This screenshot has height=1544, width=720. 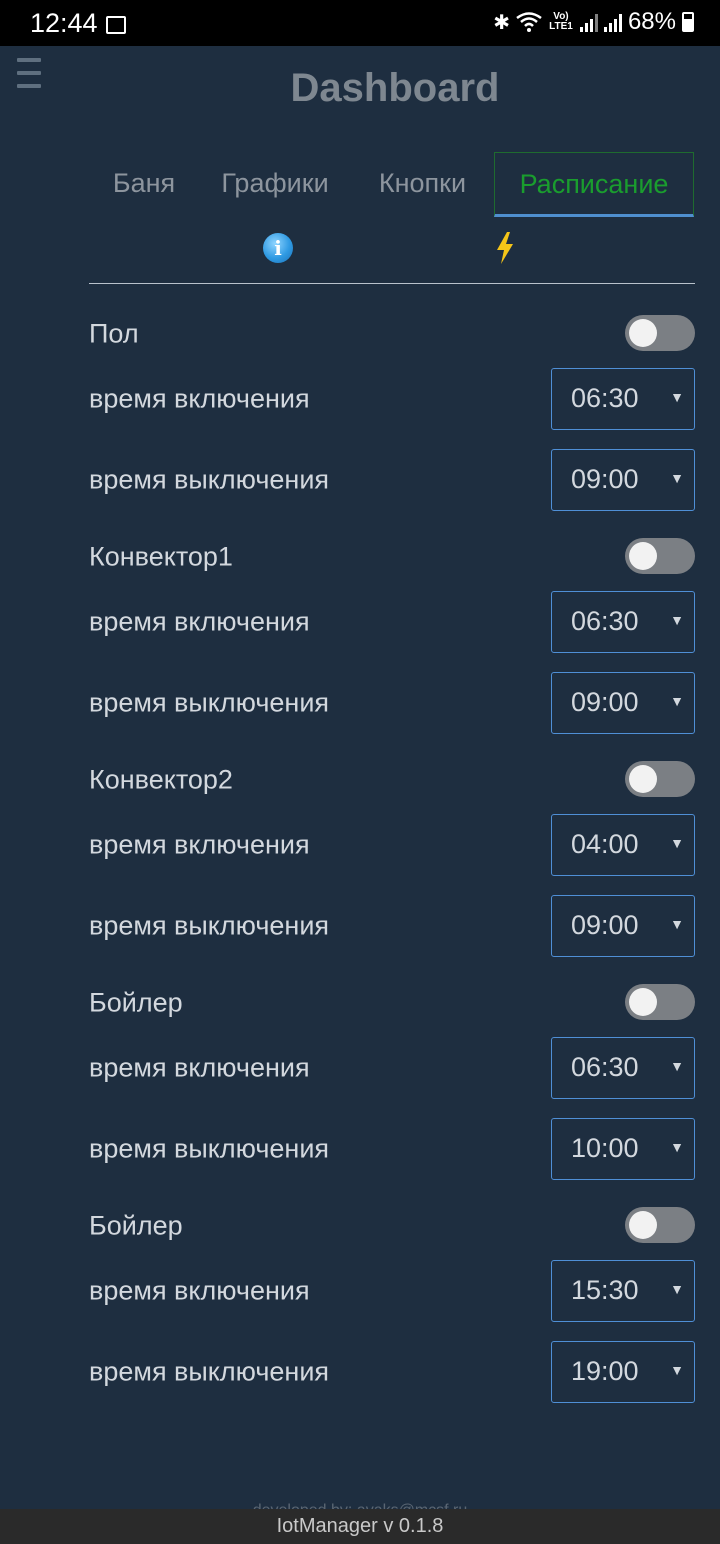 What do you see at coordinates (114, 333) in the screenshot?
I see `group-title: Пол` at bounding box center [114, 333].